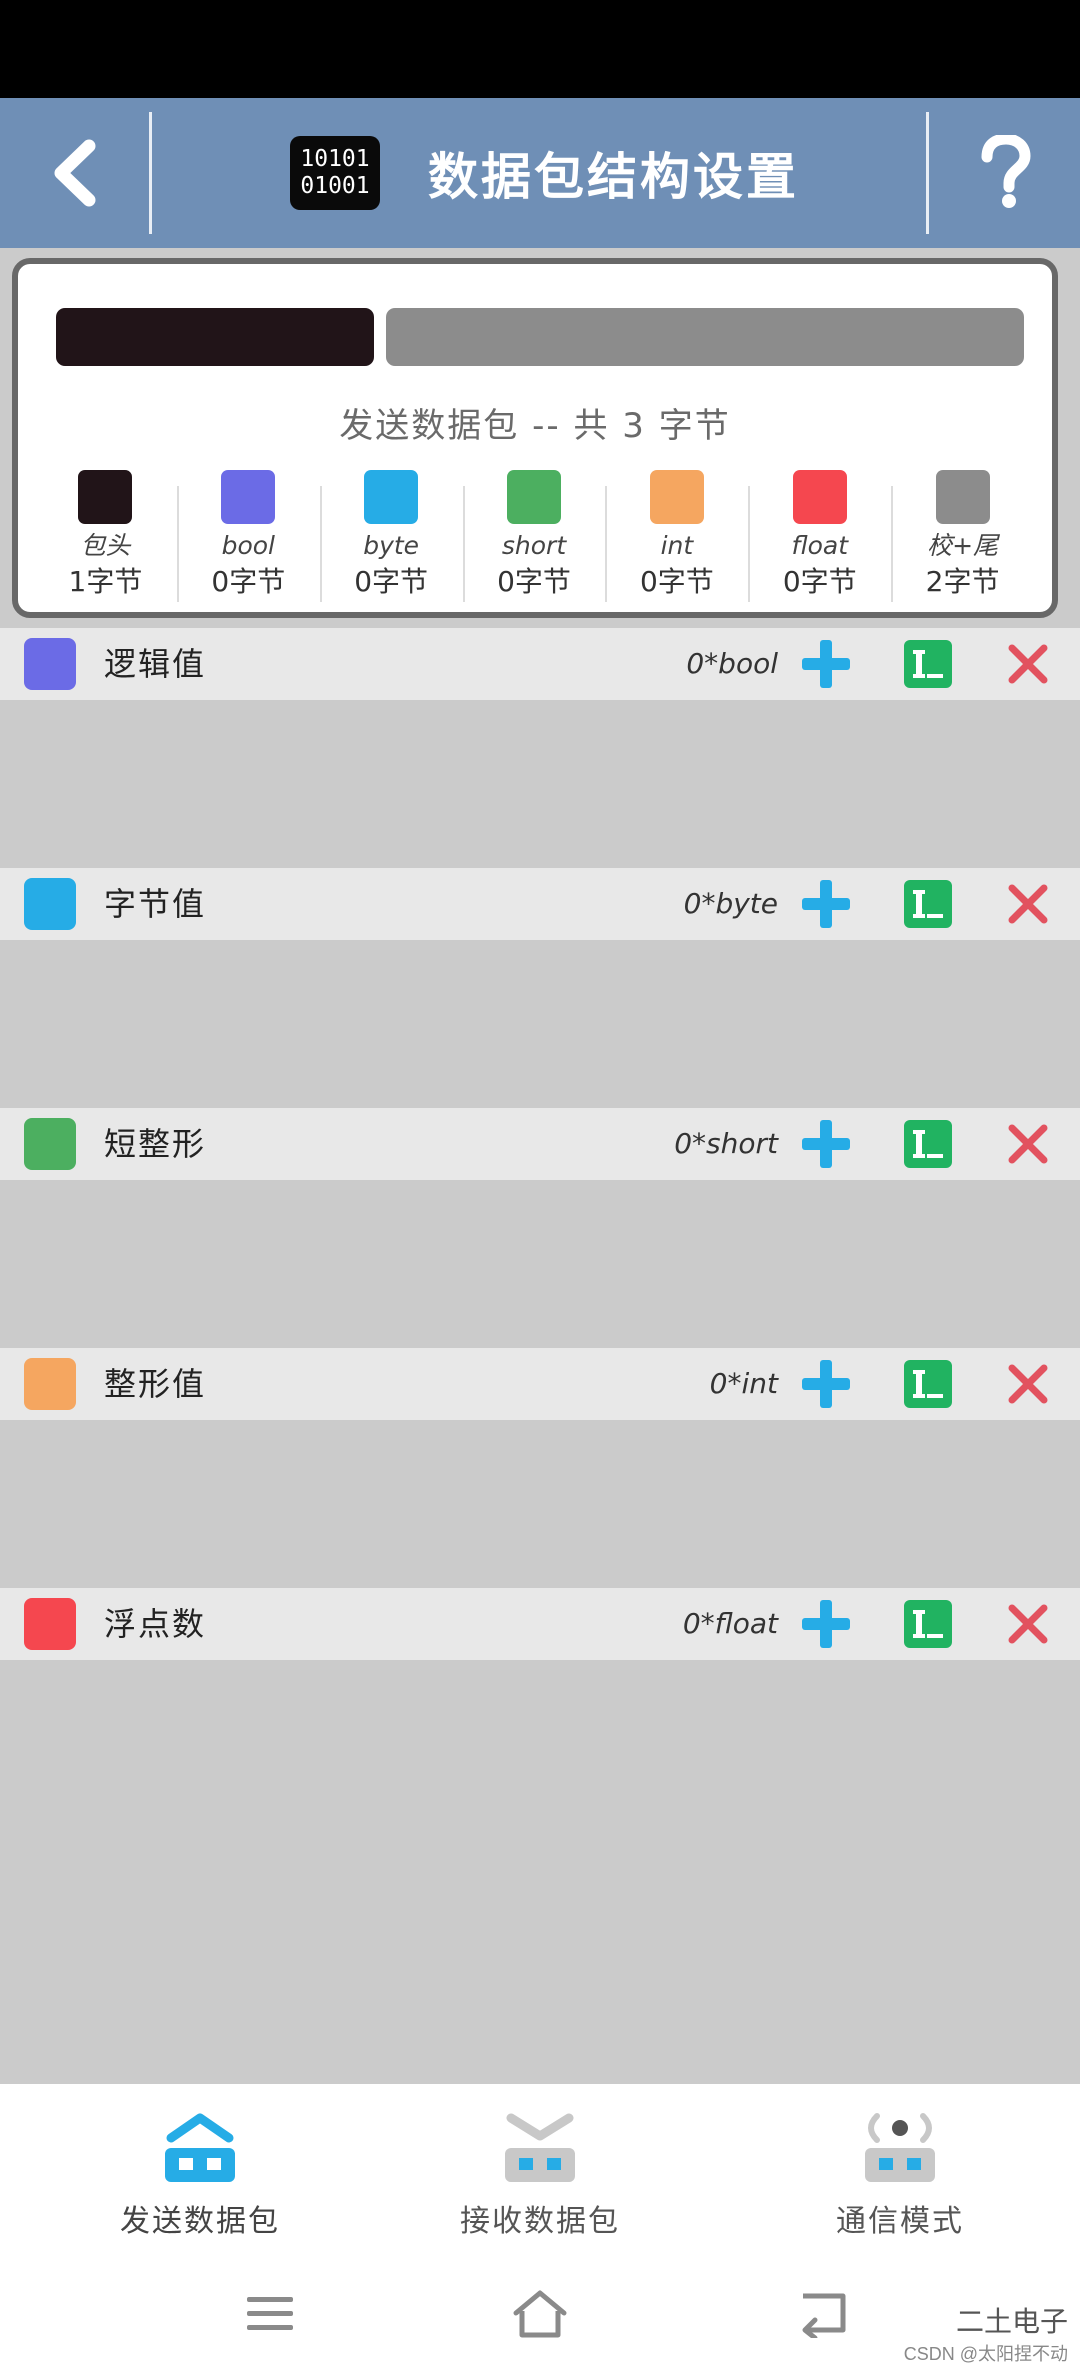 This screenshot has width=1080, height=2376. I want to click on type-legend-item: int 0字节, so click(676, 540).